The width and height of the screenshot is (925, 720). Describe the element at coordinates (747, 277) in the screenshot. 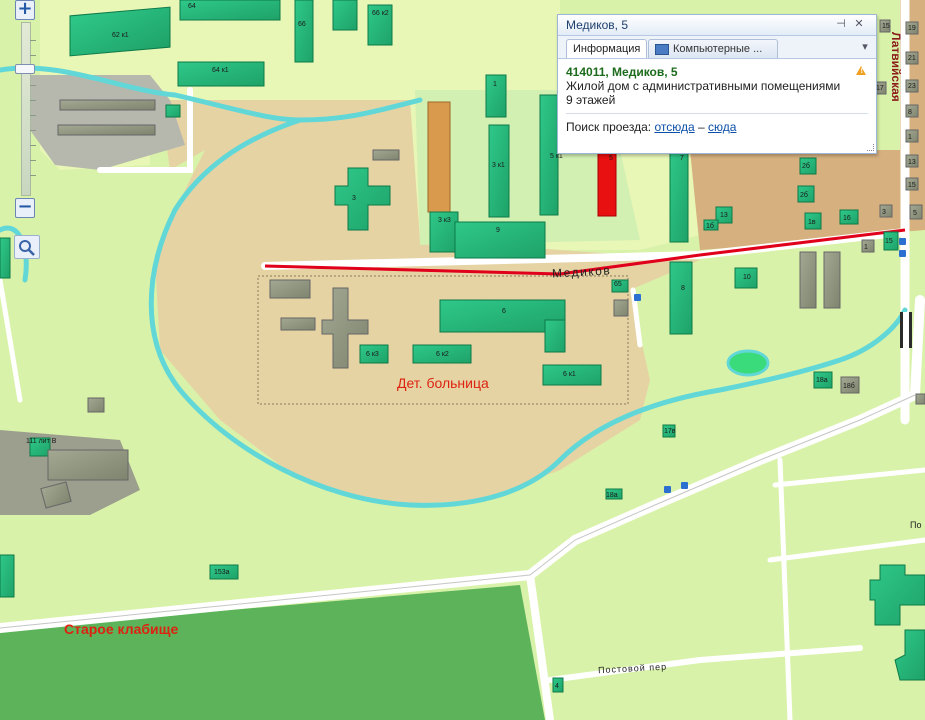

I see `building-label: 10` at that location.